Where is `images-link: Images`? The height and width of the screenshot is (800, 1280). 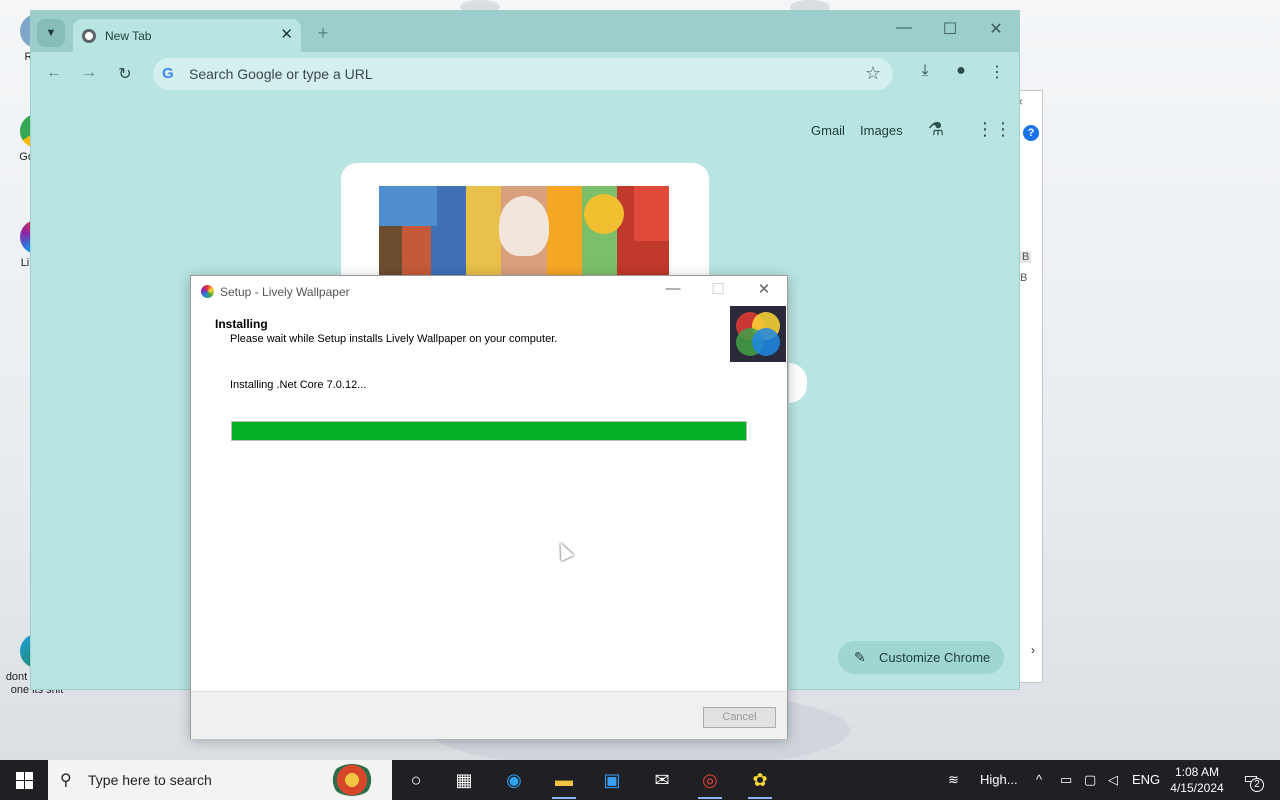
images-link: Images is located at coordinates (881, 130).